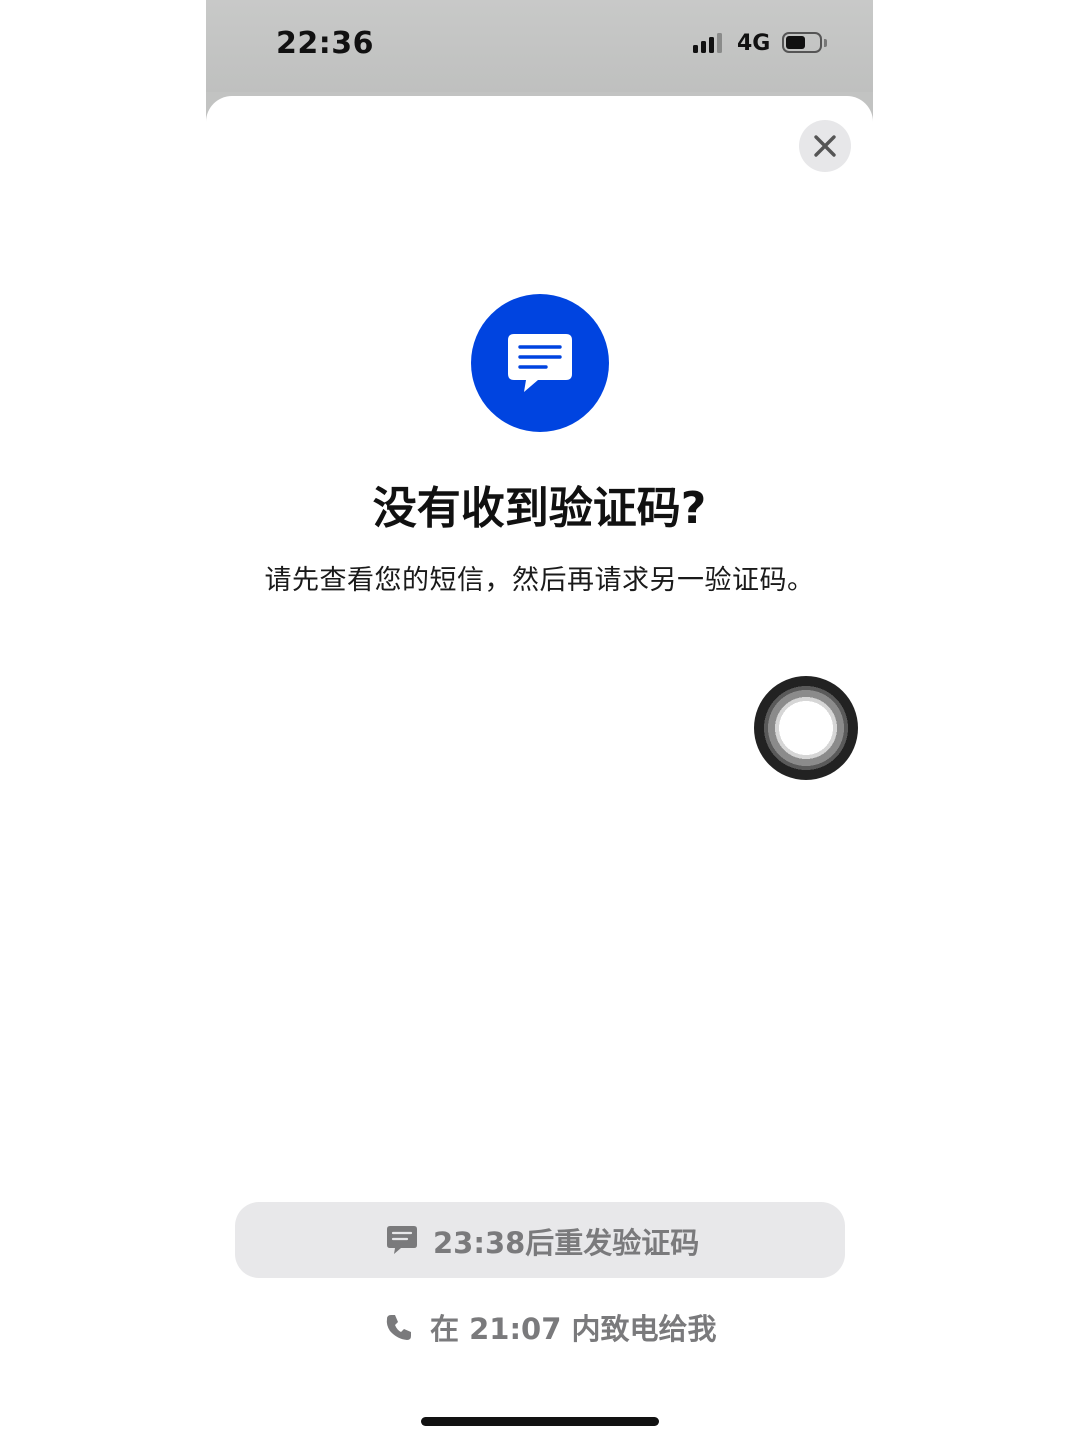 The height and width of the screenshot is (1440, 1080). I want to click on resend-code-label: 23:38后重发验证码, so click(566, 1243).